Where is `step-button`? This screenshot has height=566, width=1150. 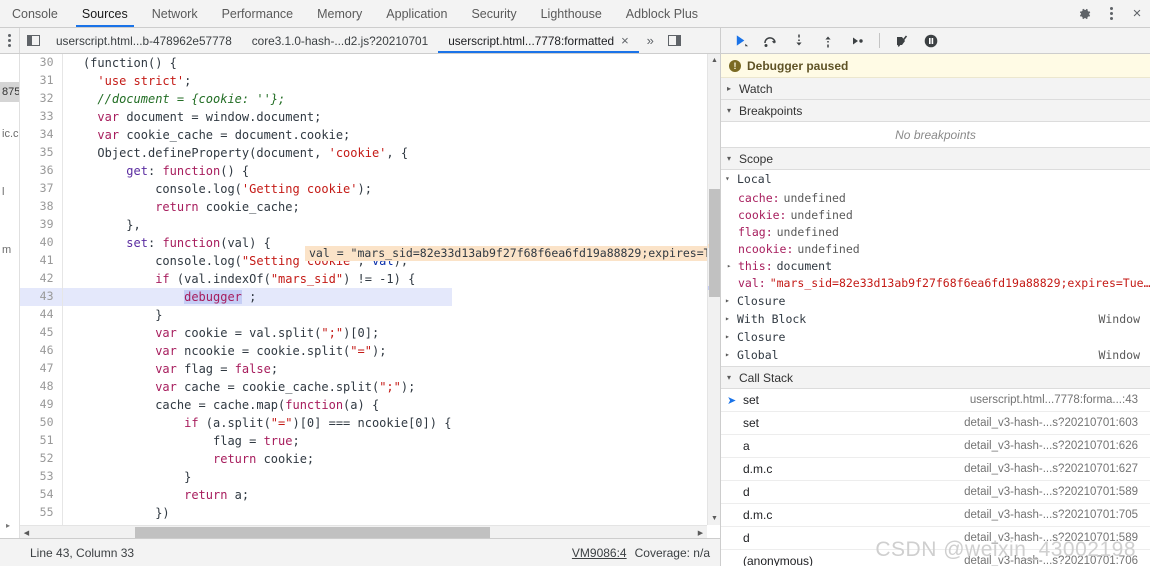
step-button is located at coordinates (857, 41).